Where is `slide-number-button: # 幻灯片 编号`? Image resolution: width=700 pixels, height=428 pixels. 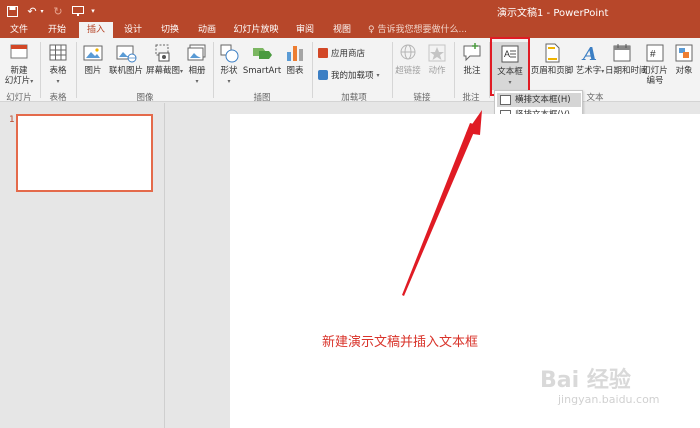 slide-number-button: # 幻灯片 编号 is located at coordinates (655, 64).